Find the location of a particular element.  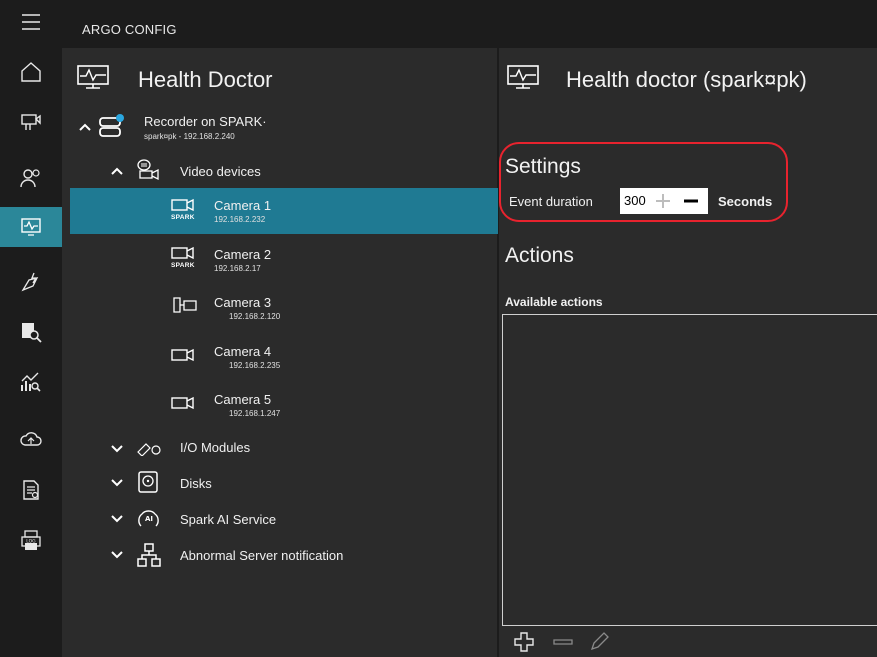

tree-node-abnormal-server: Abnormal Server notification is located at coordinates (284, 555).